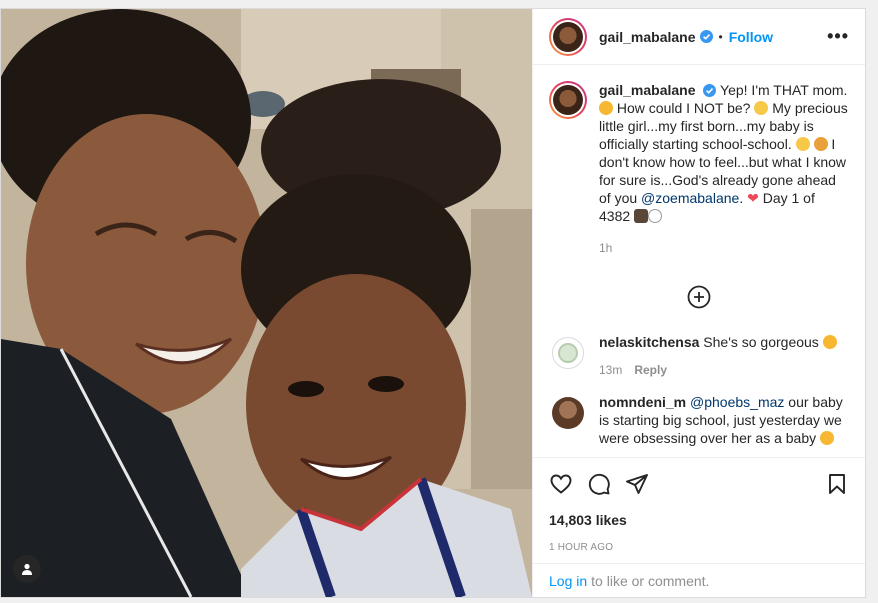 The height and width of the screenshot is (603, 878). I want to click on caption-username: gail_mabalane, so click(647, 90).